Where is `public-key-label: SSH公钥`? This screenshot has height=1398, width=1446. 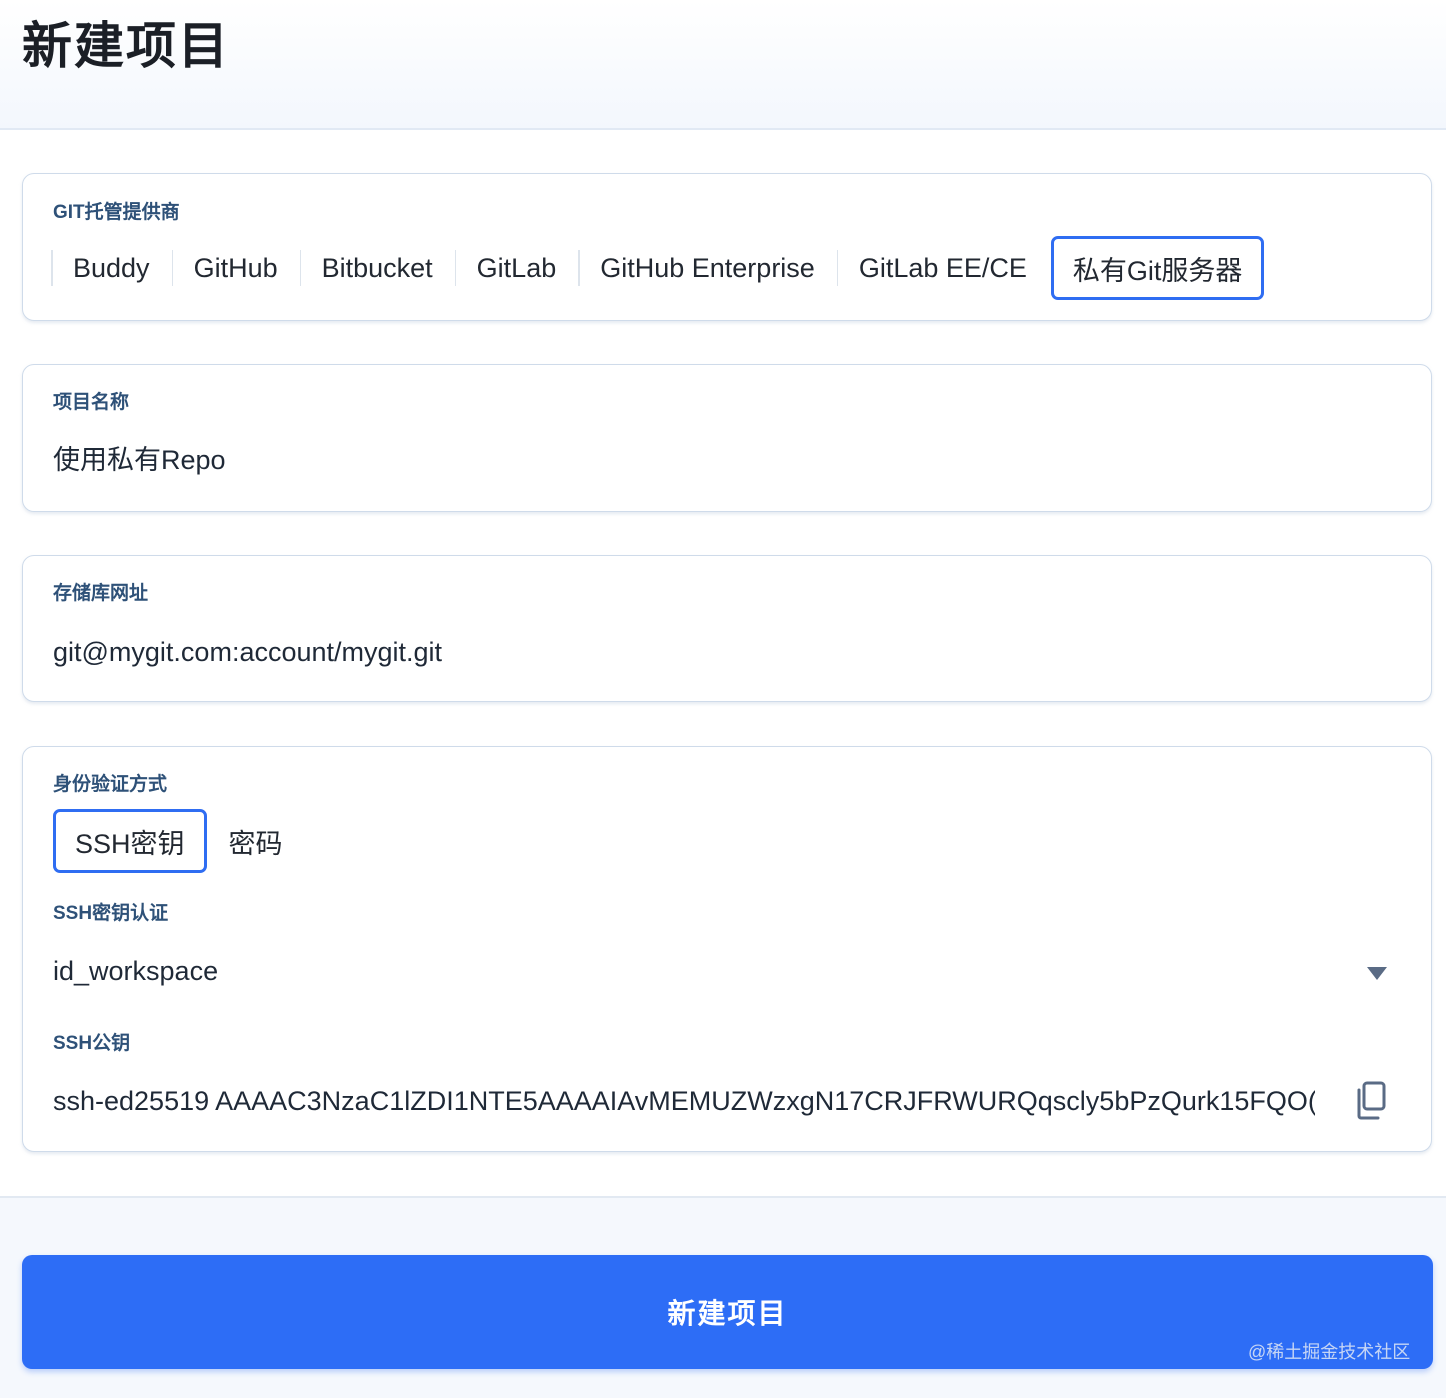 public-key-label: SSH公钥 is located at coordinates (92, 1043).